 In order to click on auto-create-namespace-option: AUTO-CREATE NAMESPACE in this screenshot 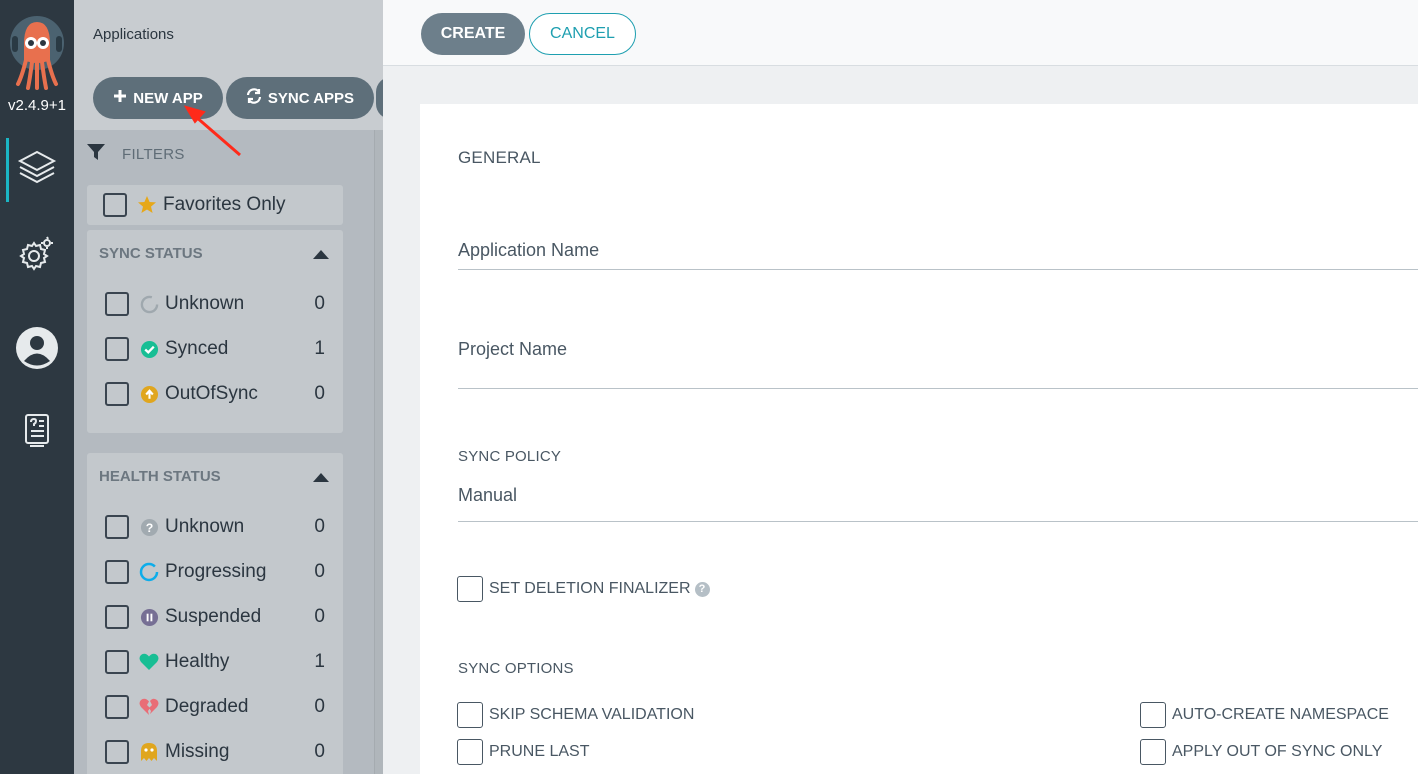, I will do `click(1264, 715)`.